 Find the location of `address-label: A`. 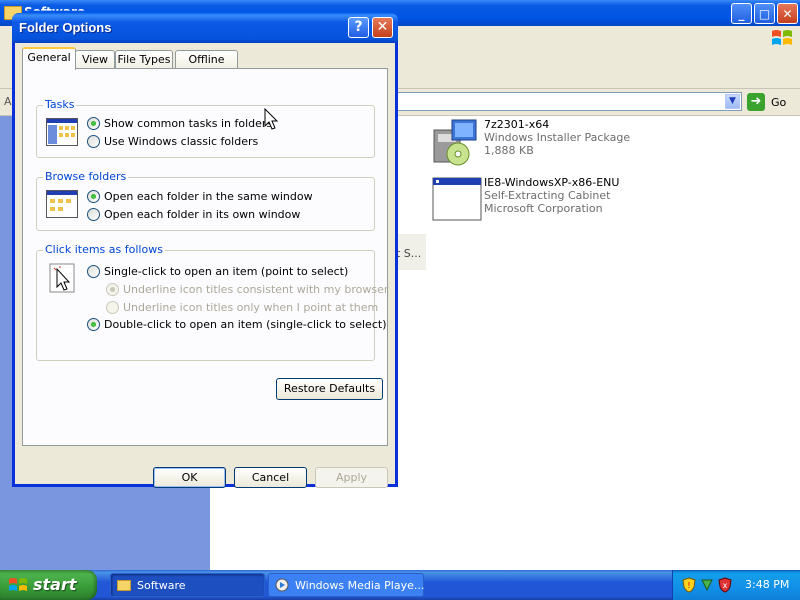

address-label: A is located at coordinates (8, 101).